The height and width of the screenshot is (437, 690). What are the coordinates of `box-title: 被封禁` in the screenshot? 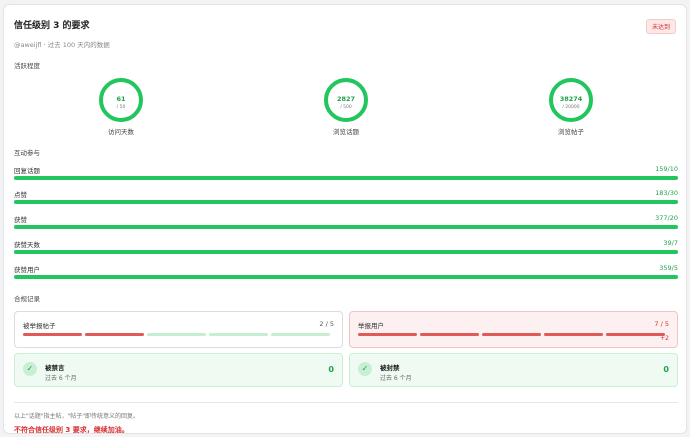 It's located at (390, 368).